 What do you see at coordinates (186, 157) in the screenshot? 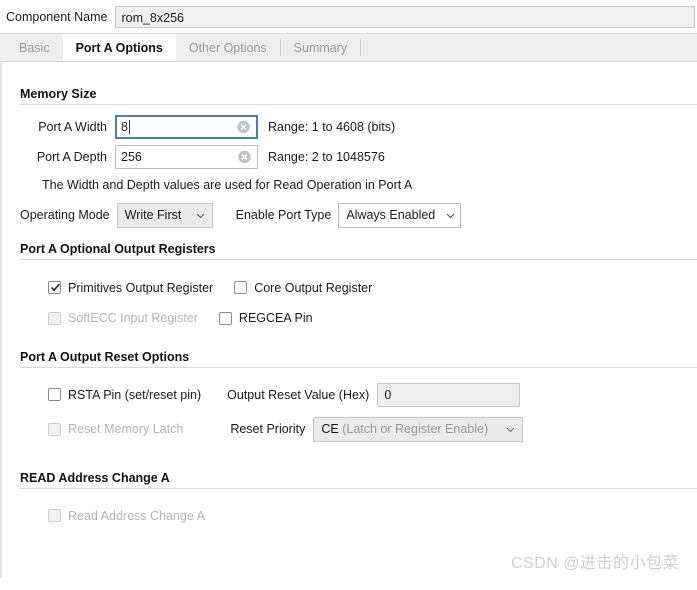
I see `port-a-depth-input: 256` at bounding box center [186, 157].